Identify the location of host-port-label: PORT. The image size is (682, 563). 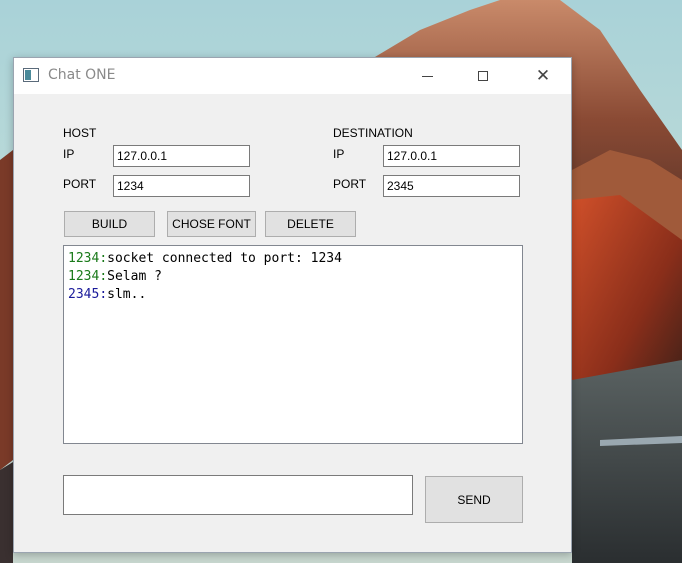
(80, 184).